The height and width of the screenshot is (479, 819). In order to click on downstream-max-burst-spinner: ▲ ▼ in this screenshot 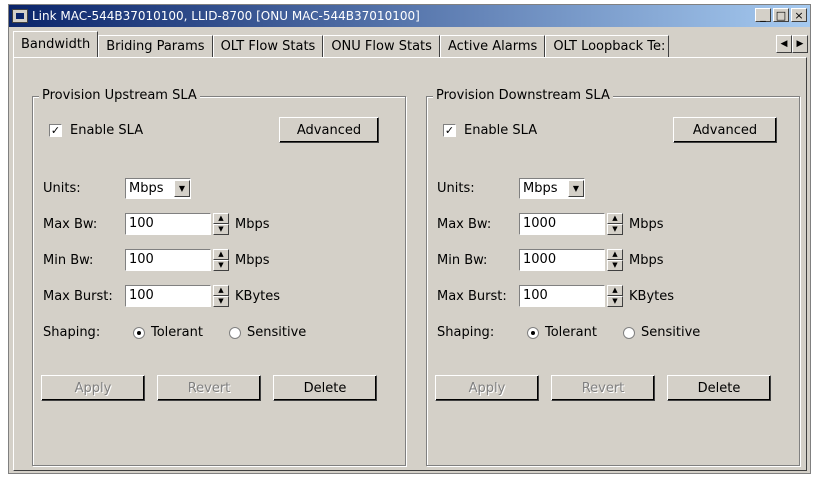, I will do `click(615, 296)`.